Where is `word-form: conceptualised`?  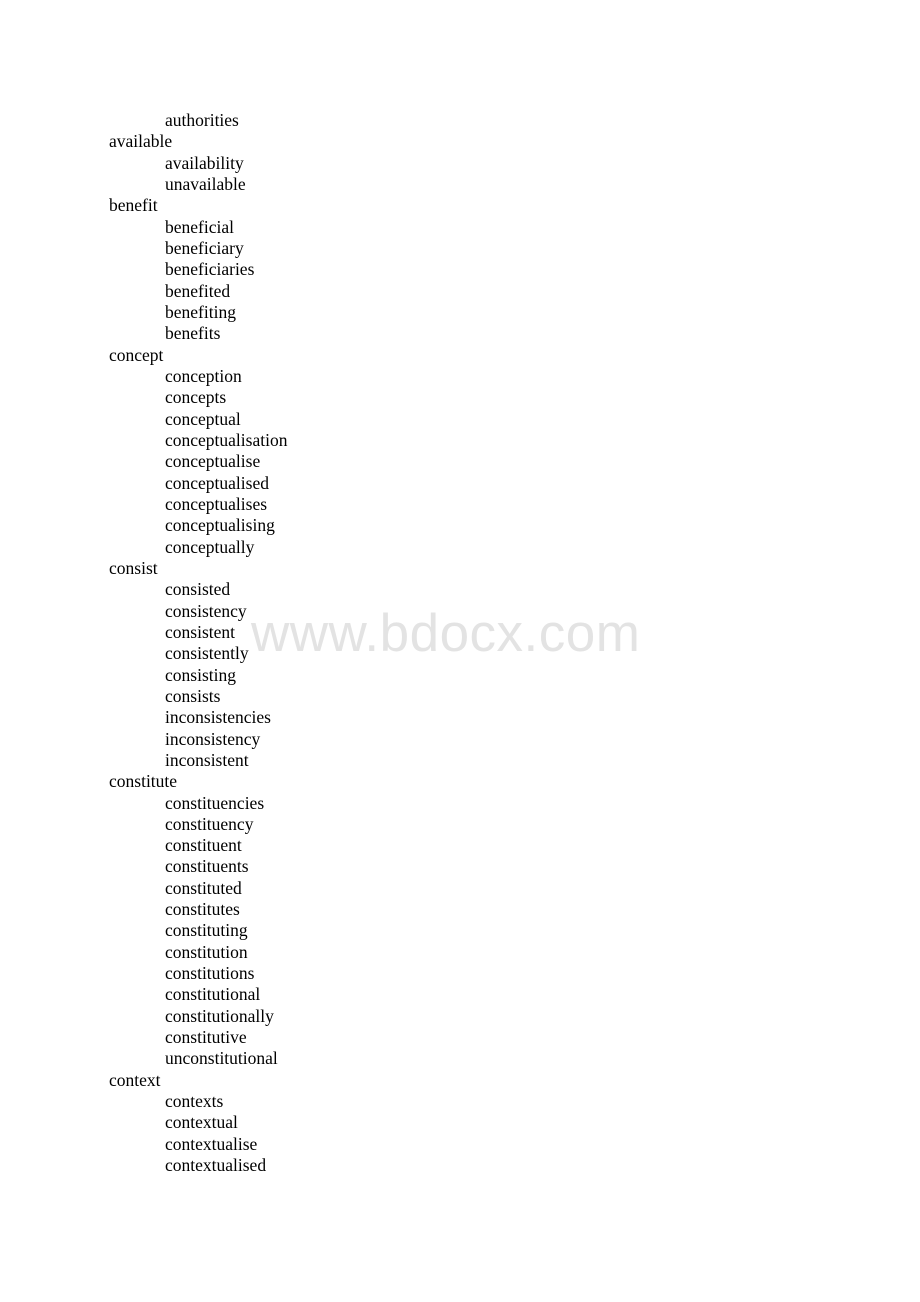 word-form: conceptualised is located at coordinates (217, 482).